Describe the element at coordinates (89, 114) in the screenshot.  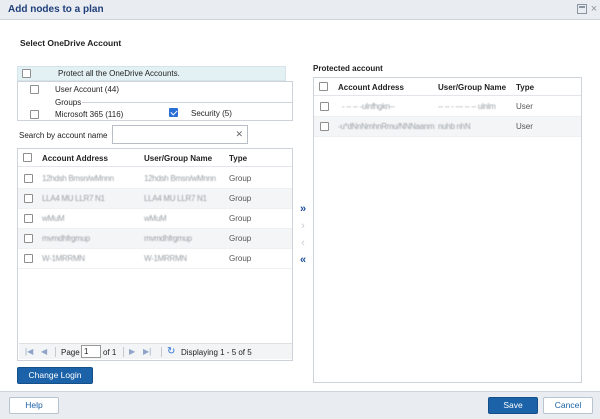
I see `microsoft365-label: Microsoft 365 (116)` at that location.